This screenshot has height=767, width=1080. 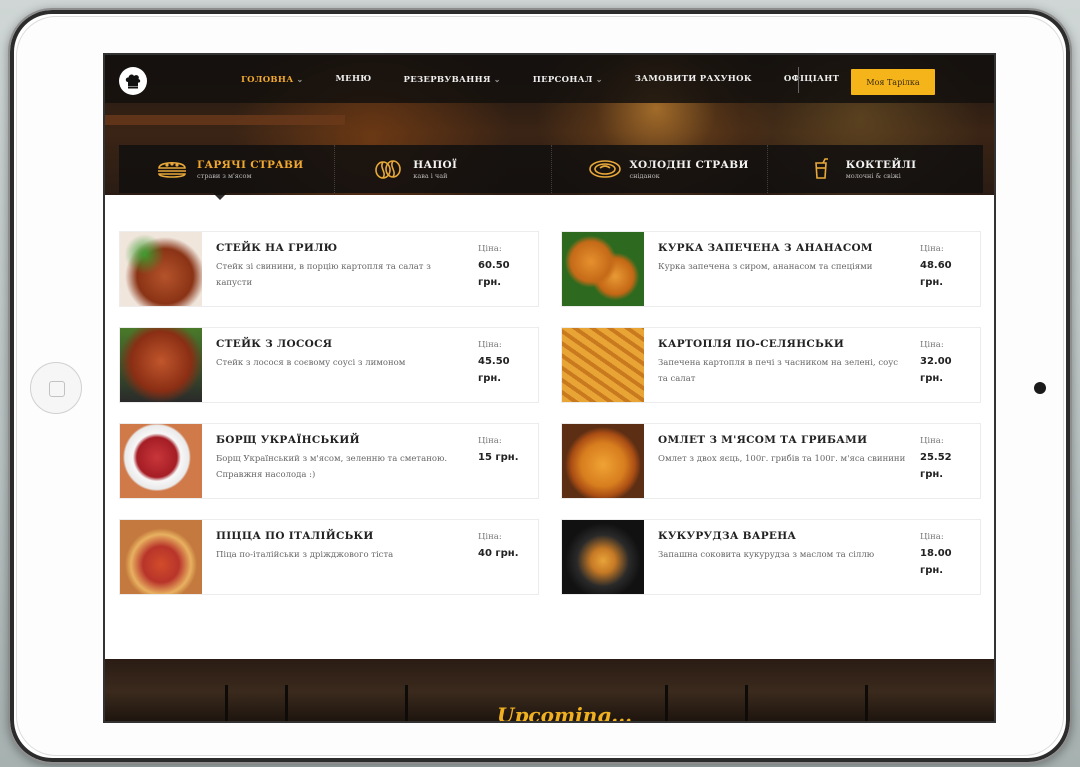 What do you see at coordinates (893, 82) in the screenshot?
I see `my-plate-button: Моя Тарілка` at bounding box center [893, 82].